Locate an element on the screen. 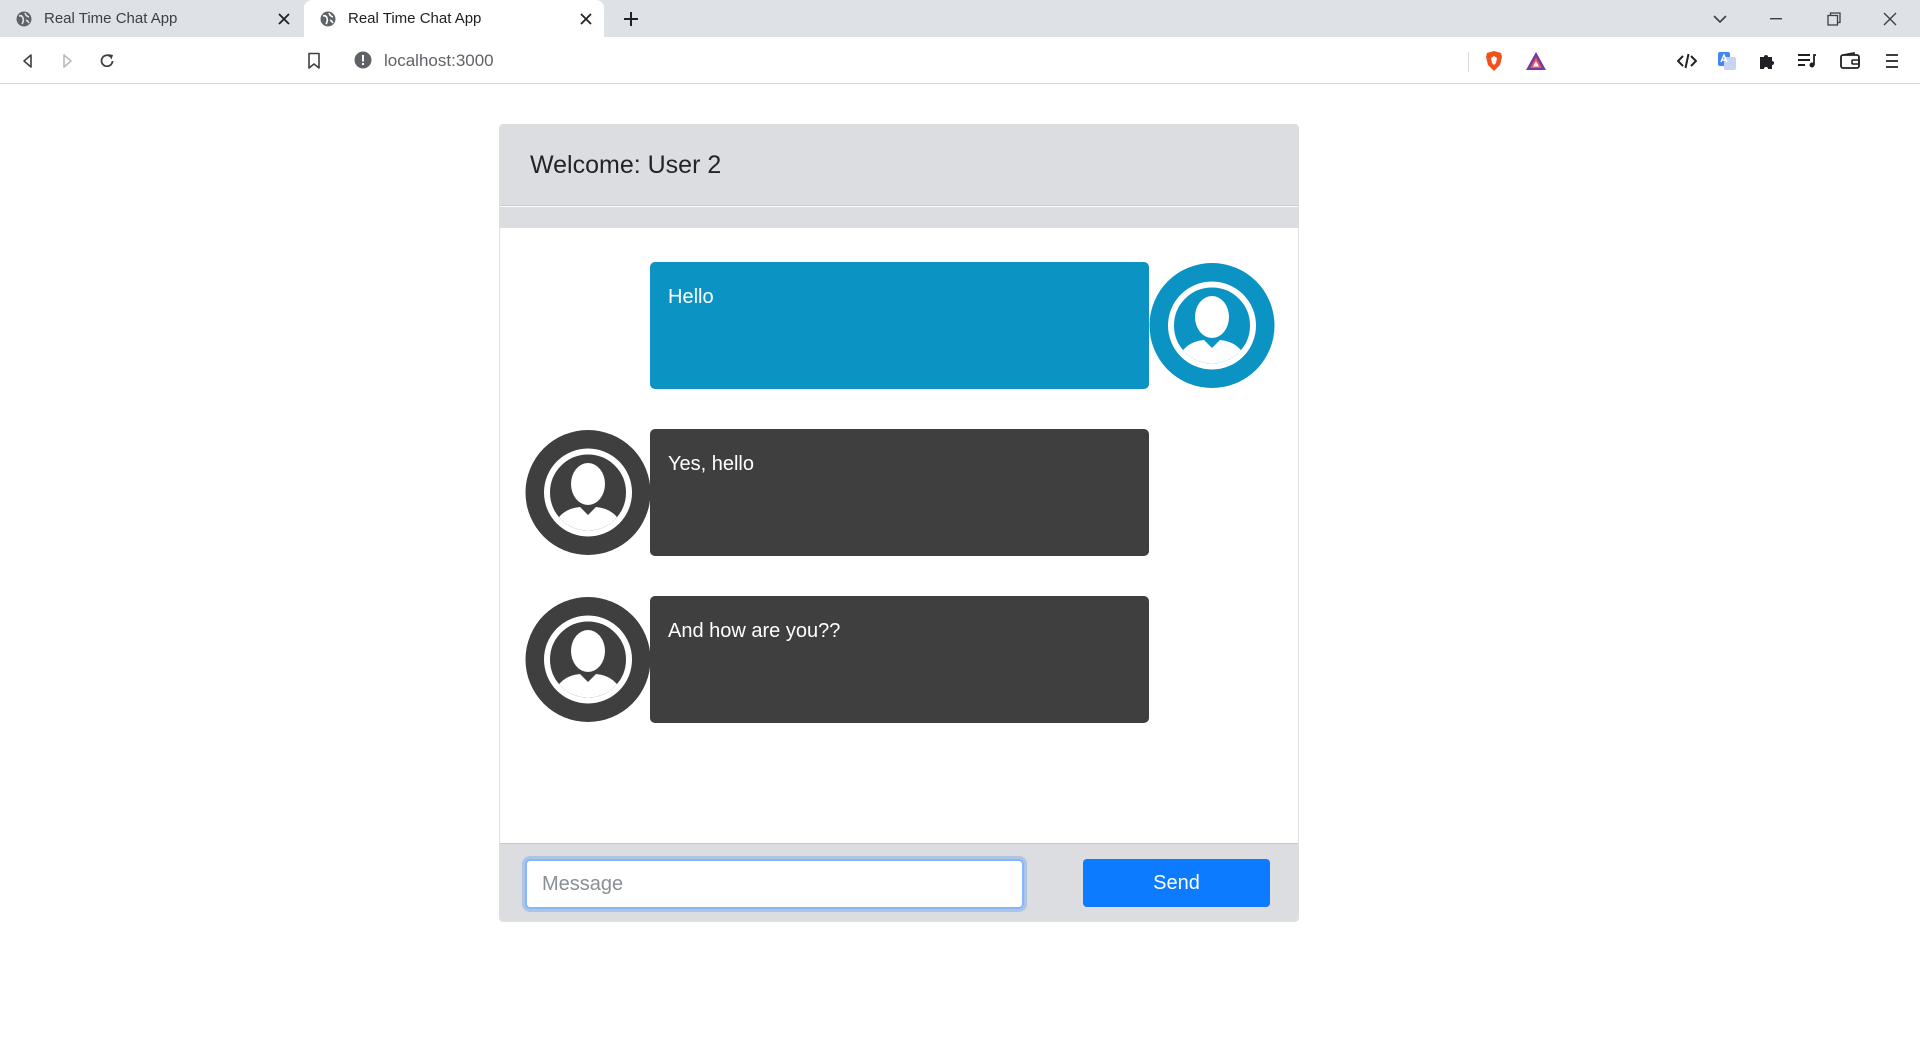 The height and width of the screenshot is (1041, 1920). site-info-icon is located at coordinates (364, 61).